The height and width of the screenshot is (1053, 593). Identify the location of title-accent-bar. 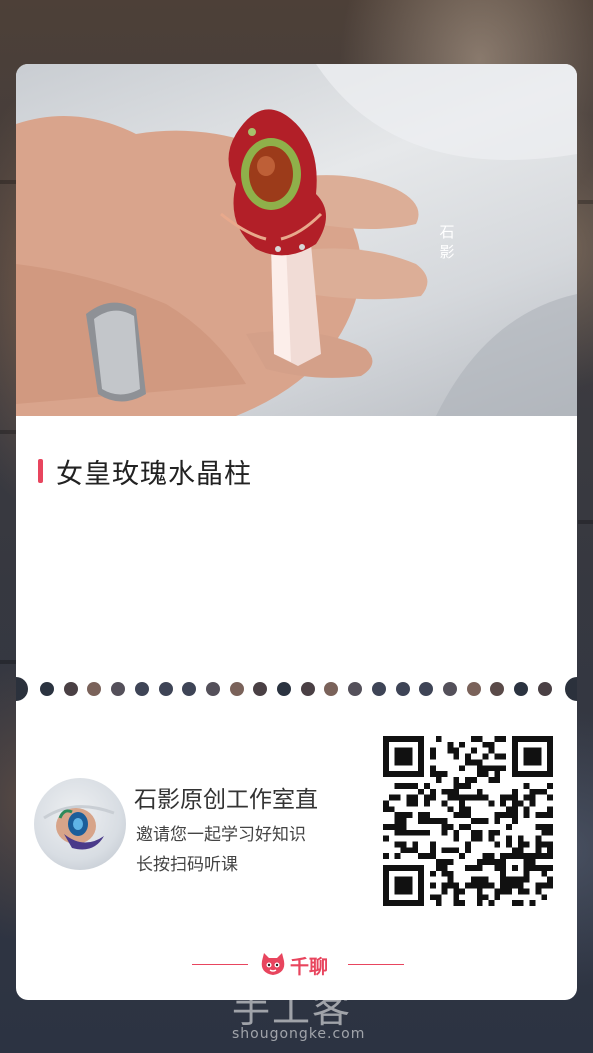
(40, 471).